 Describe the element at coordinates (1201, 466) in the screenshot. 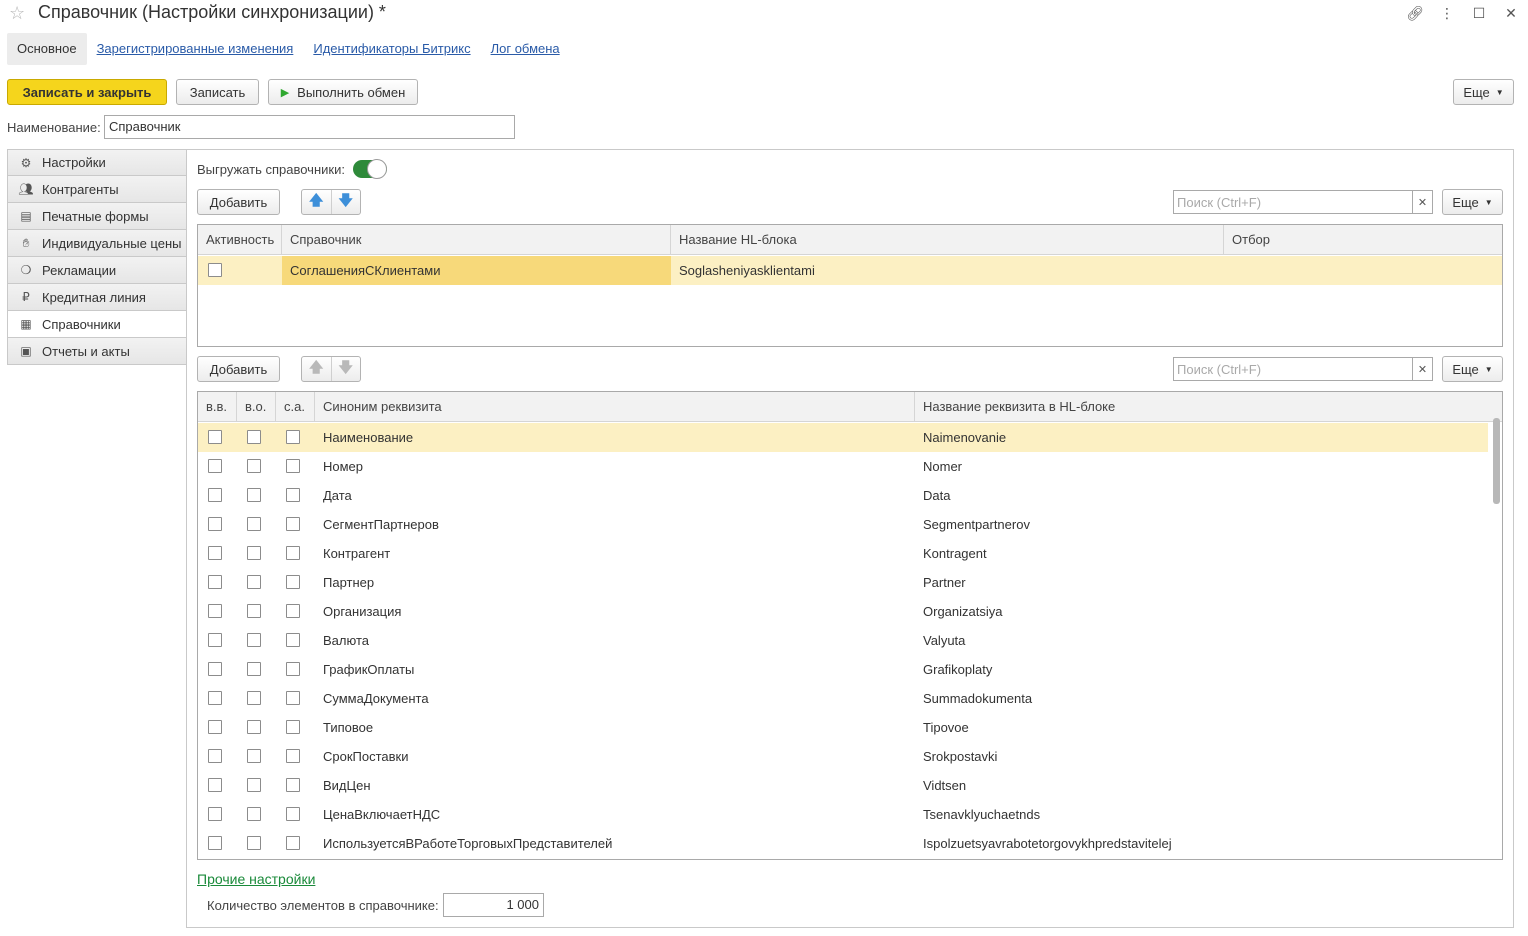

I see `hl-attribute-cell: Nomer` at that location.